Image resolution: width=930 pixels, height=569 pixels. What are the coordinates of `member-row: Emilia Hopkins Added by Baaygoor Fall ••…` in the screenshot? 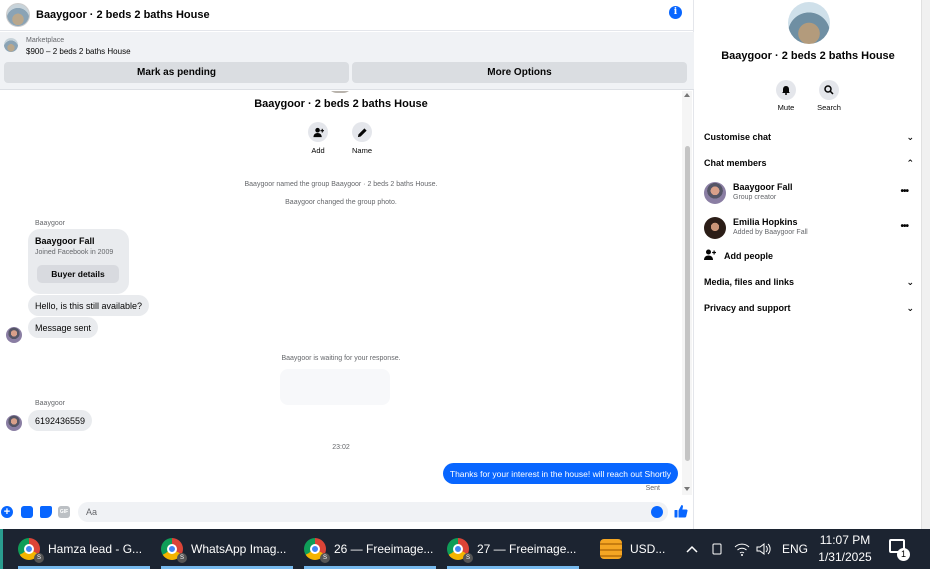 It's located at (809, 228).